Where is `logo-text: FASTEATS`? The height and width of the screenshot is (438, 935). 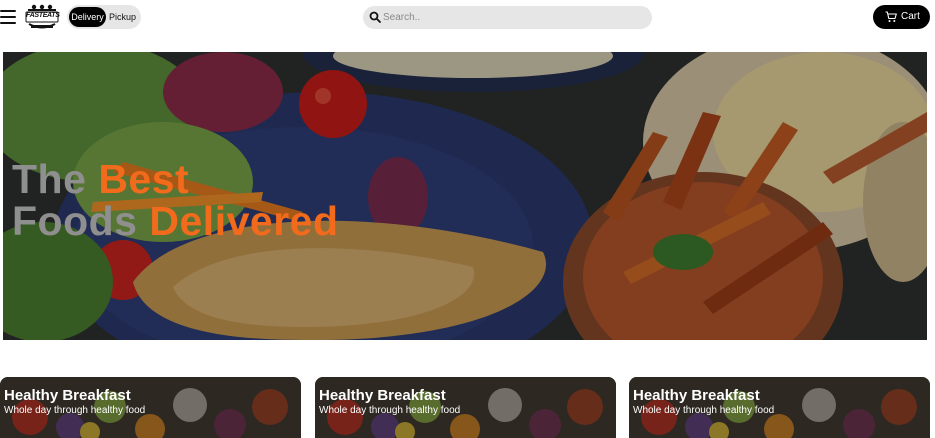
logo-text: FASTEATS is located at coordinates (43, 15).